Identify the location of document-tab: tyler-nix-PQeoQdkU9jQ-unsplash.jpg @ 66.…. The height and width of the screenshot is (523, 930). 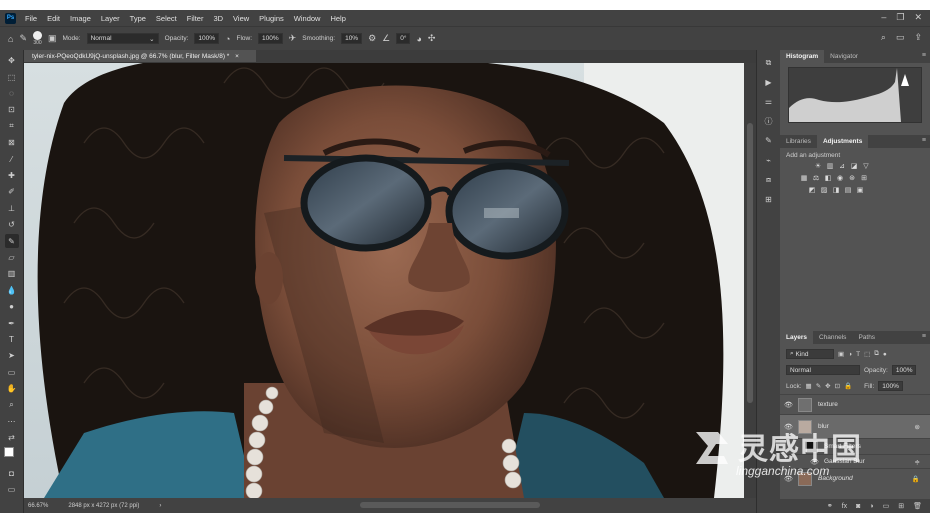
(140, 56).